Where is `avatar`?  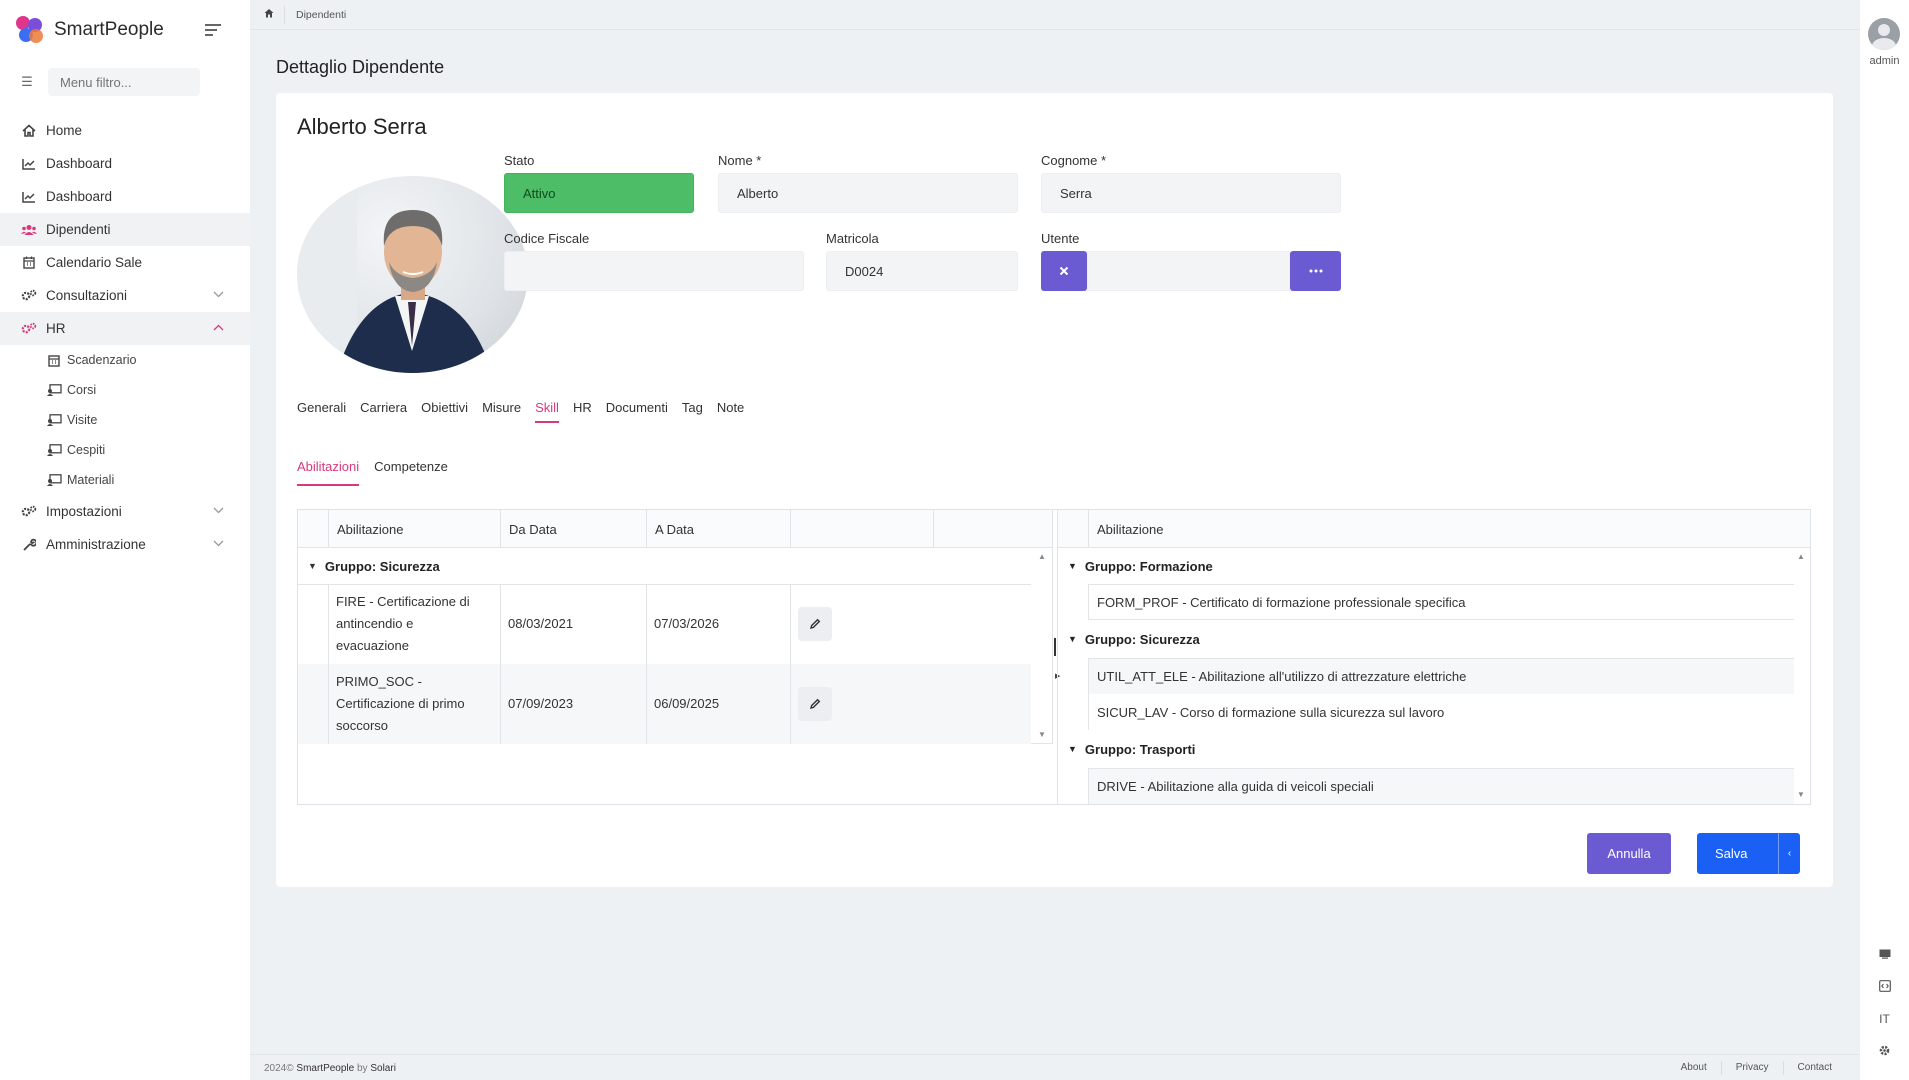 avatar is located at coordinates (1884, 34).